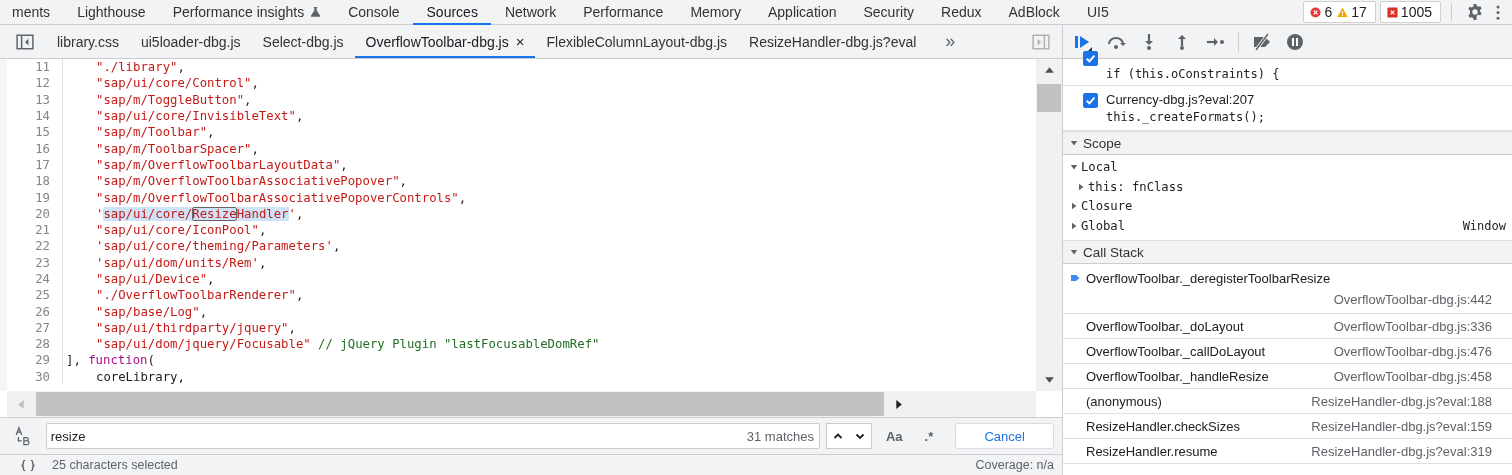  I want to click on warning-icon, so click(1343, 12).